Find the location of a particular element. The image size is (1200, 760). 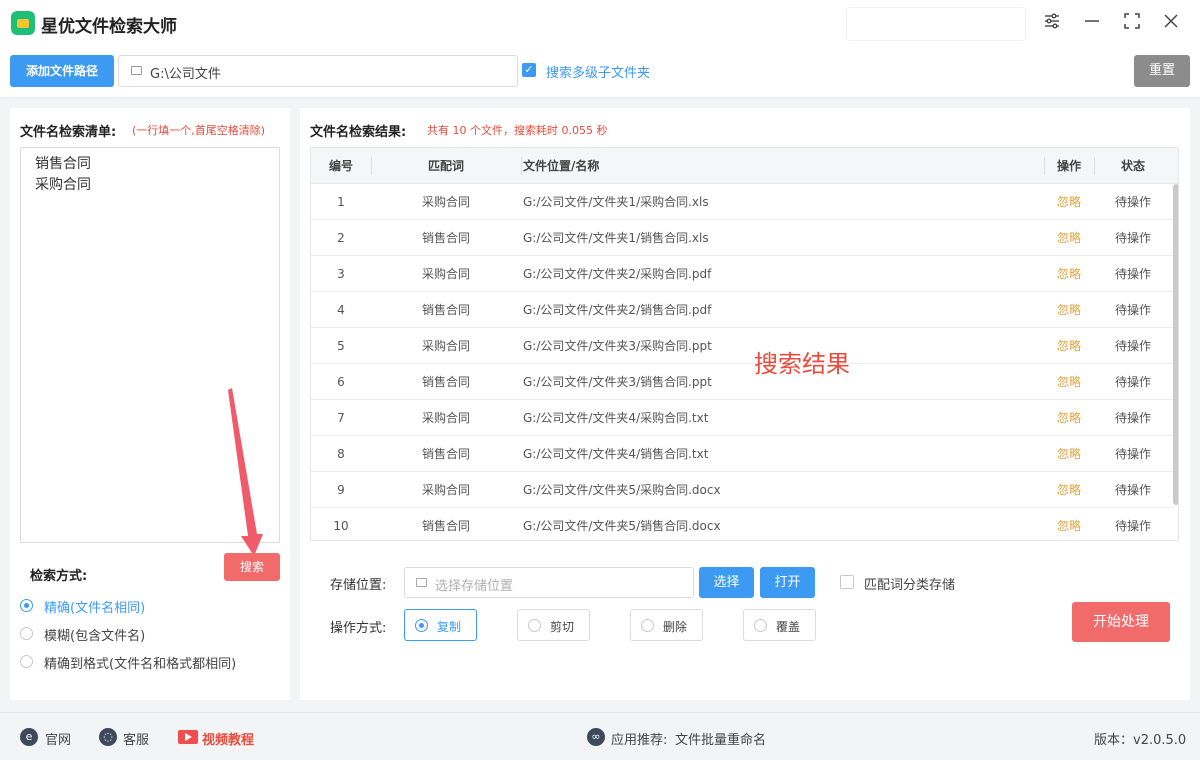

table-row: 2 销售合同 G:/公司文件/文件夹1/销售合同.xls 忽略 待操作 is located at coordinates (742, 238).